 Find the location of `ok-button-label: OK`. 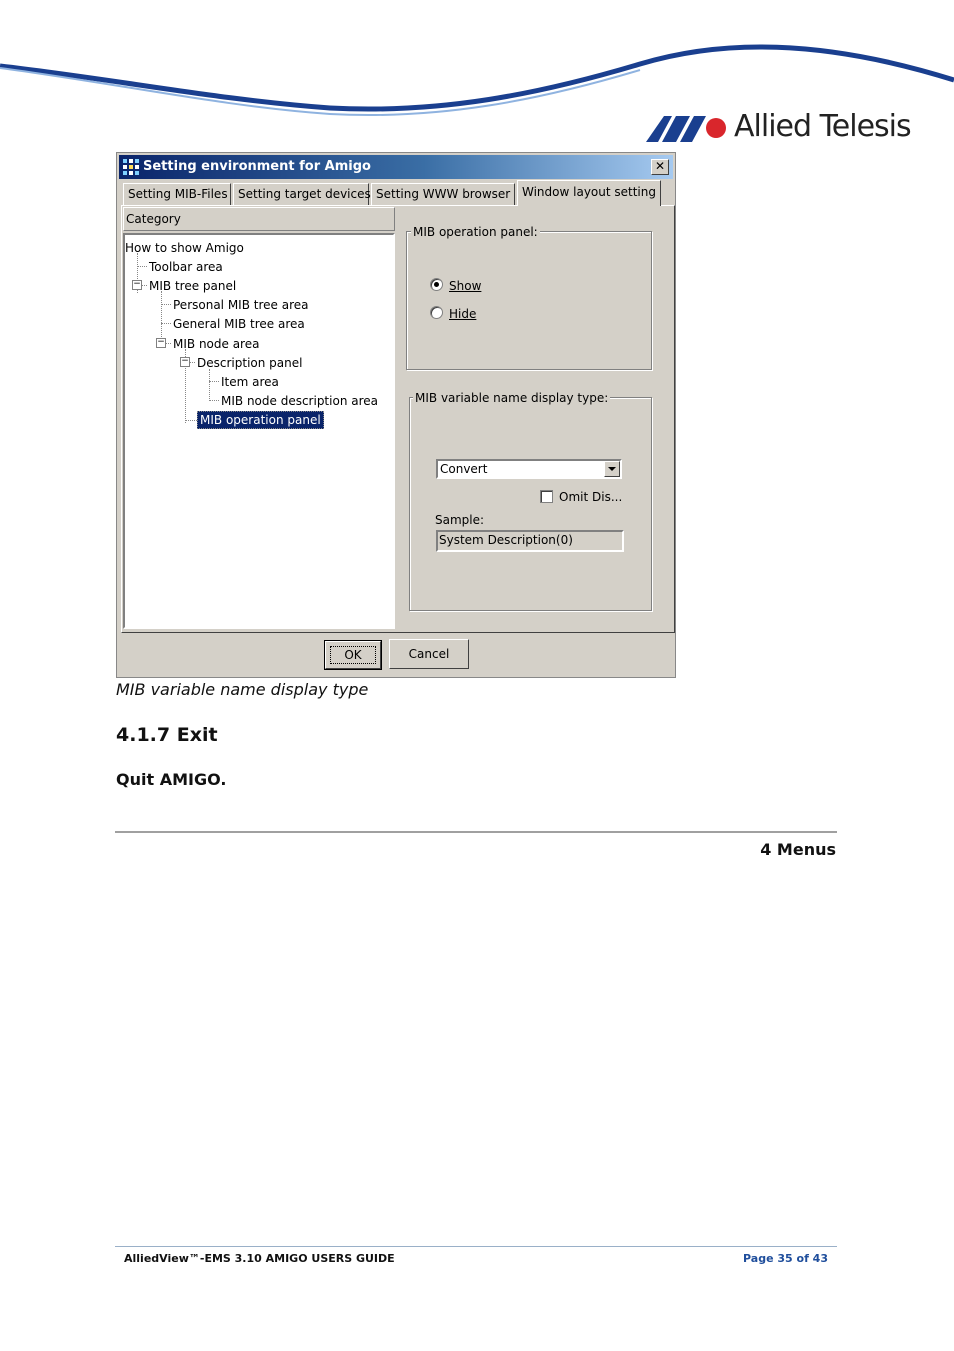

ok-button-label: OK is located at coordinates (353, 655).